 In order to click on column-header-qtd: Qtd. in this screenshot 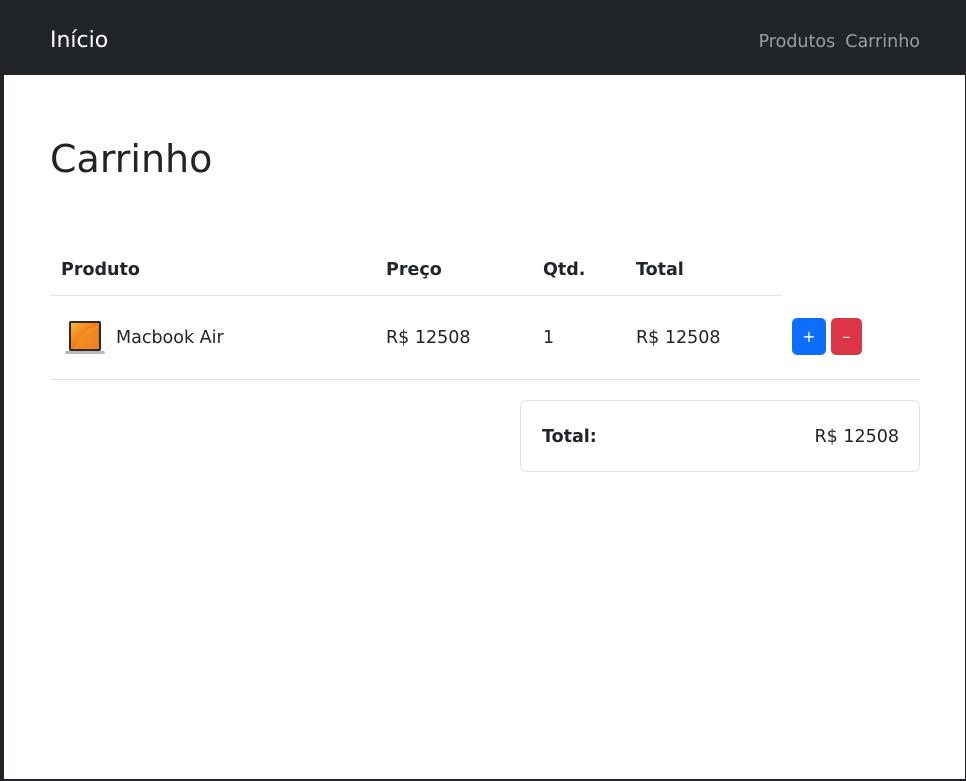, I will do `click(564, 270)`.